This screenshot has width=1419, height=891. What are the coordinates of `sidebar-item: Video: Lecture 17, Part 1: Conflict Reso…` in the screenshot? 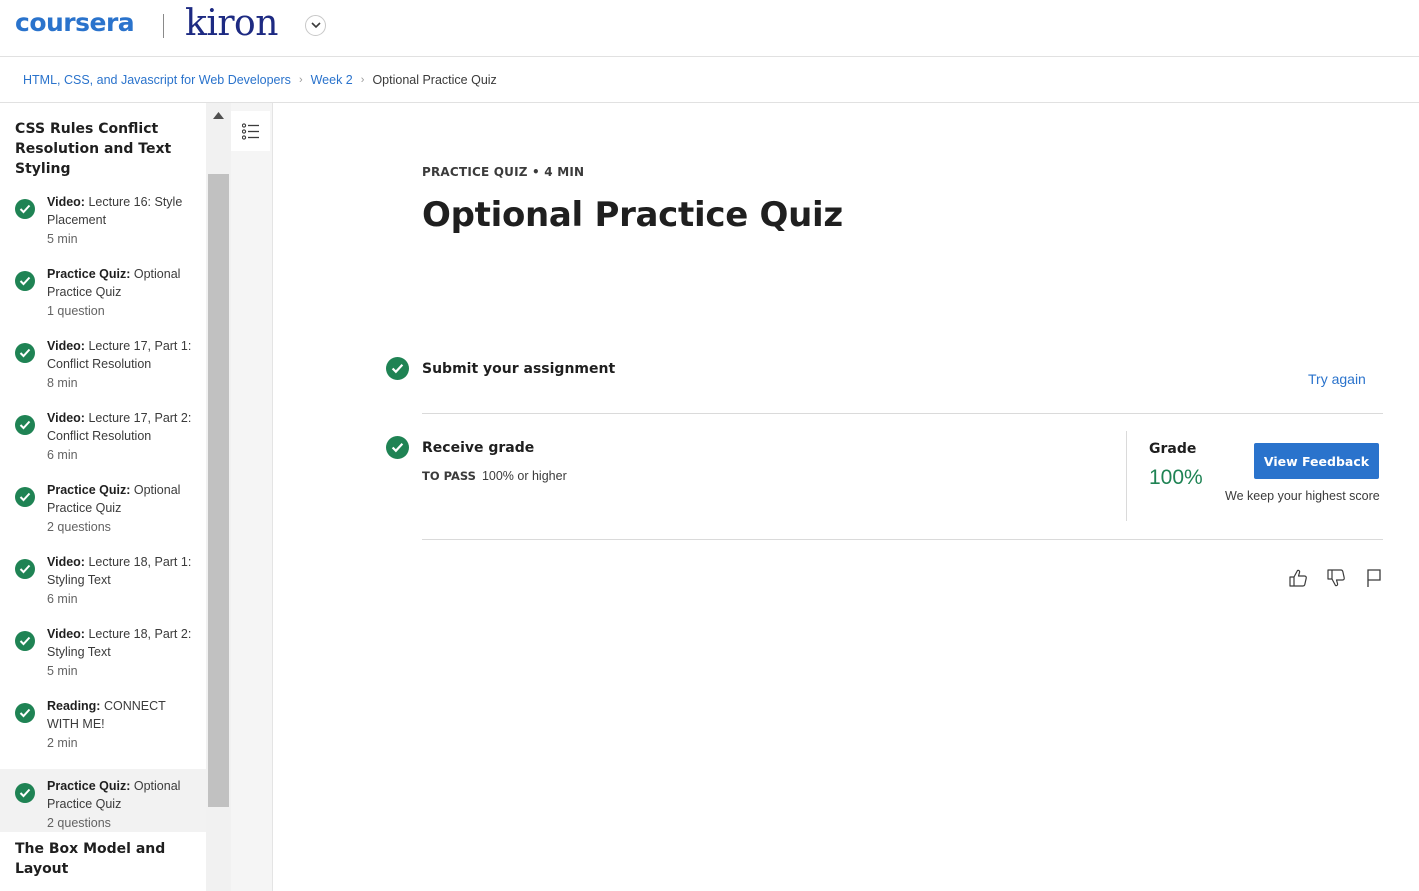 It's located at (103, 373).